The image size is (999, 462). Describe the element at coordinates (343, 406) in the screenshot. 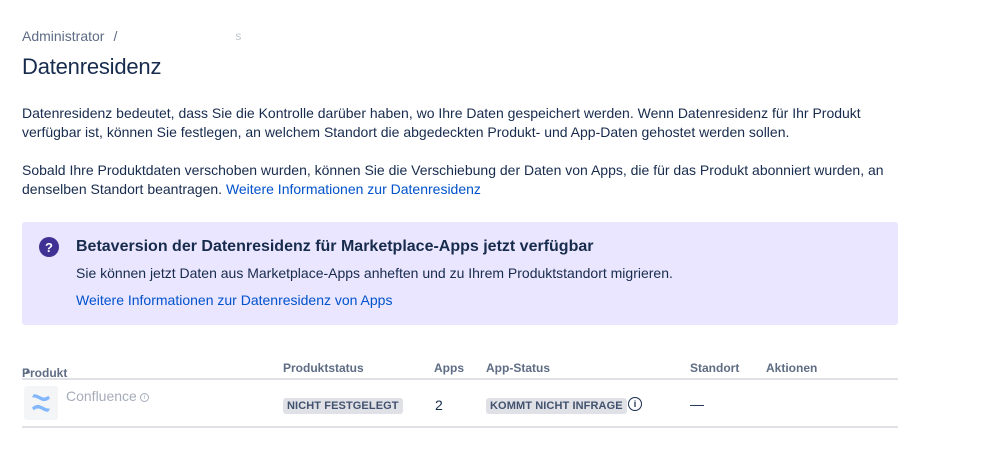

I see `product-status-lozenge: NICHT FESTGELEGT` at that location.